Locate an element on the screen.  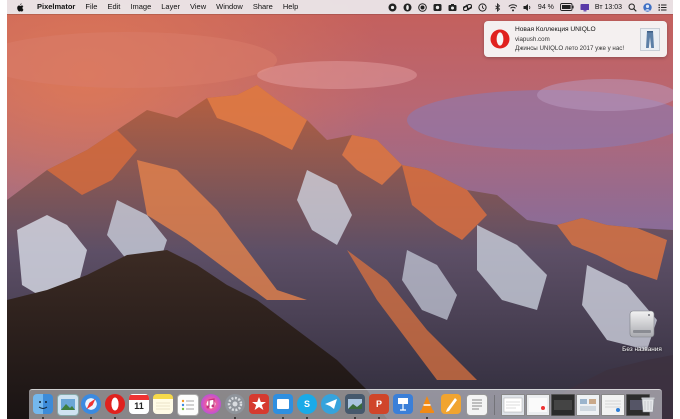
volume-status-icon is located at coordinates (527, 7).